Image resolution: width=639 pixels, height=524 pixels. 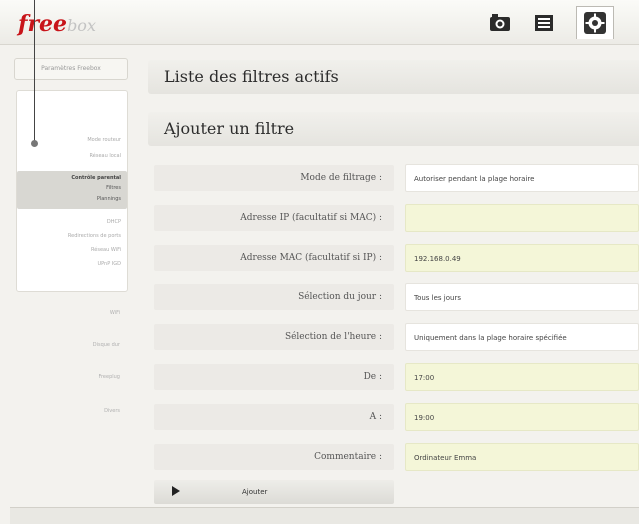 What do you see at coordinates (274, 492) in the screenshot?
I see `add-filter-button: Ajouter` at bounding box center [274, 492].